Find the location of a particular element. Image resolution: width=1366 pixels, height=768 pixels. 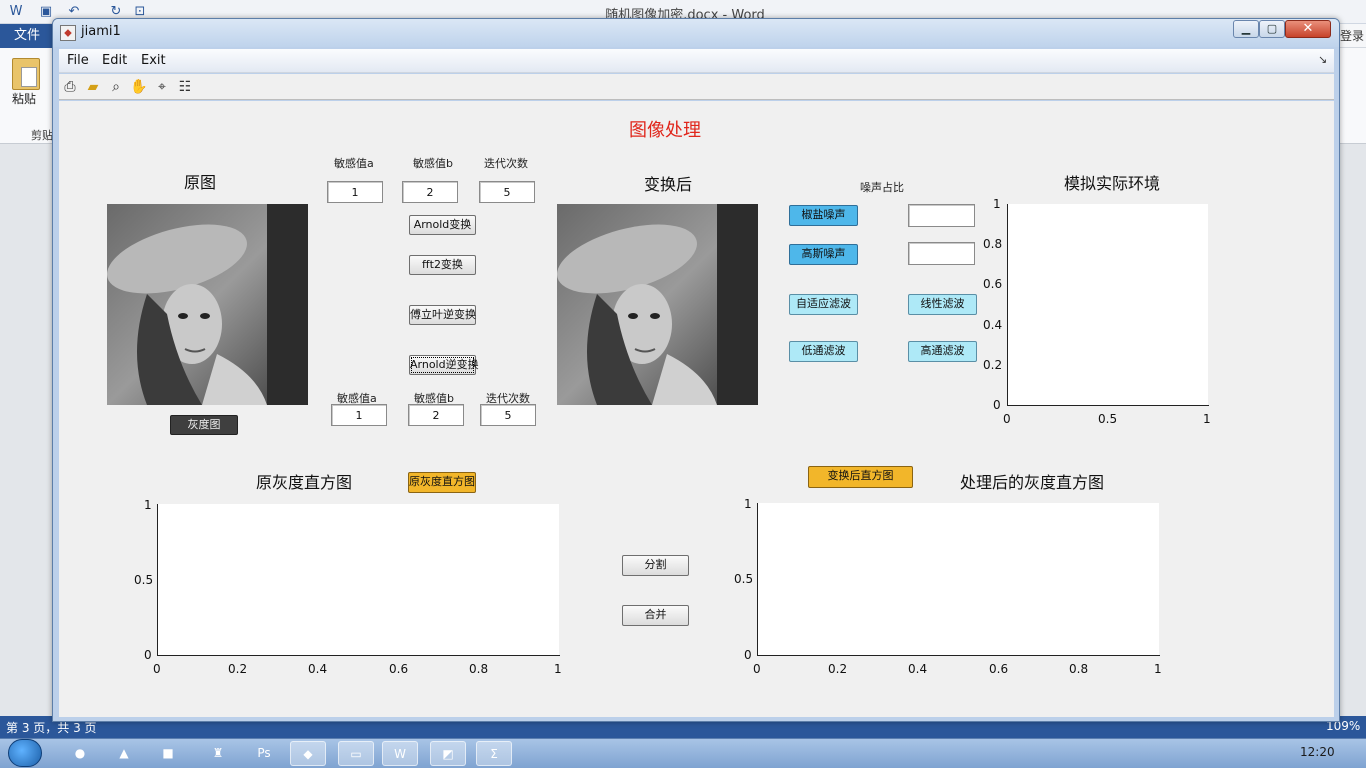

figure-title: jiami1 is located at coordinates (101, 31).